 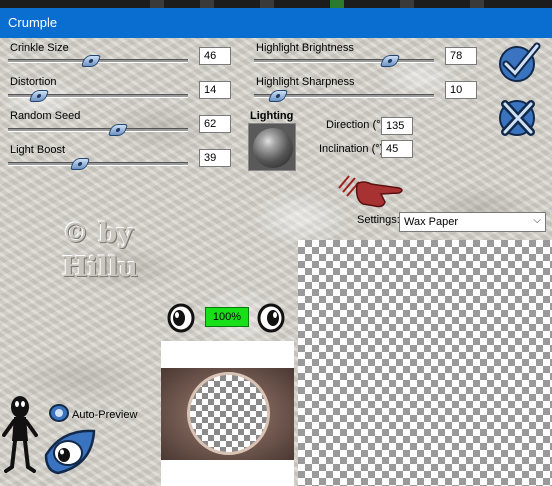 I want to click on distortion-label: Distortion, so click(x=33, y=82).